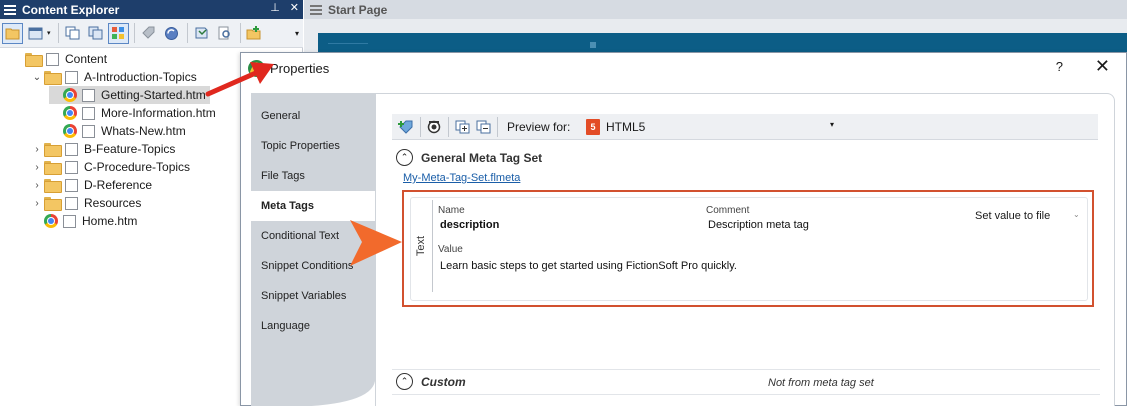 This screenshot has width=1127, height=406. What do you see at coordinates (95, 33) in the screenshot?
I see `duplicate-icon` at bounding box center [95, 33].